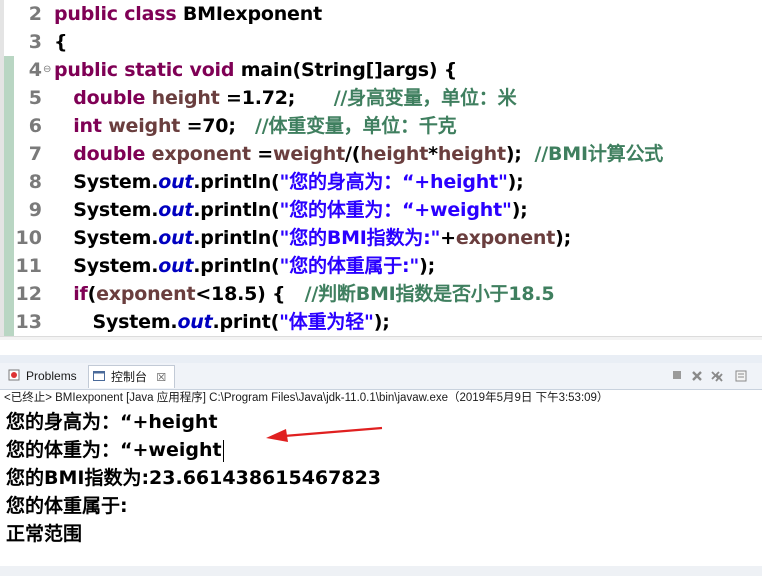 The image size is (762, 576). I want to click on code-token: .println(, so click(236, 238).